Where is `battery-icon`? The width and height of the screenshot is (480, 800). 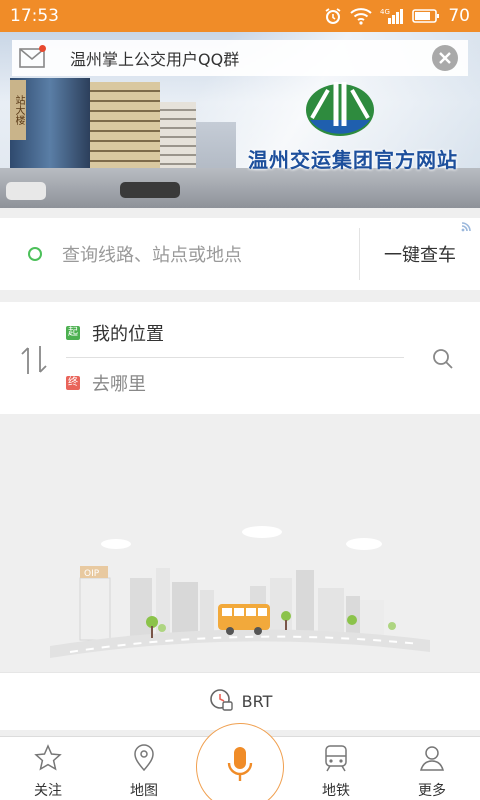 battery-icon is located at coordinates (426, 16).